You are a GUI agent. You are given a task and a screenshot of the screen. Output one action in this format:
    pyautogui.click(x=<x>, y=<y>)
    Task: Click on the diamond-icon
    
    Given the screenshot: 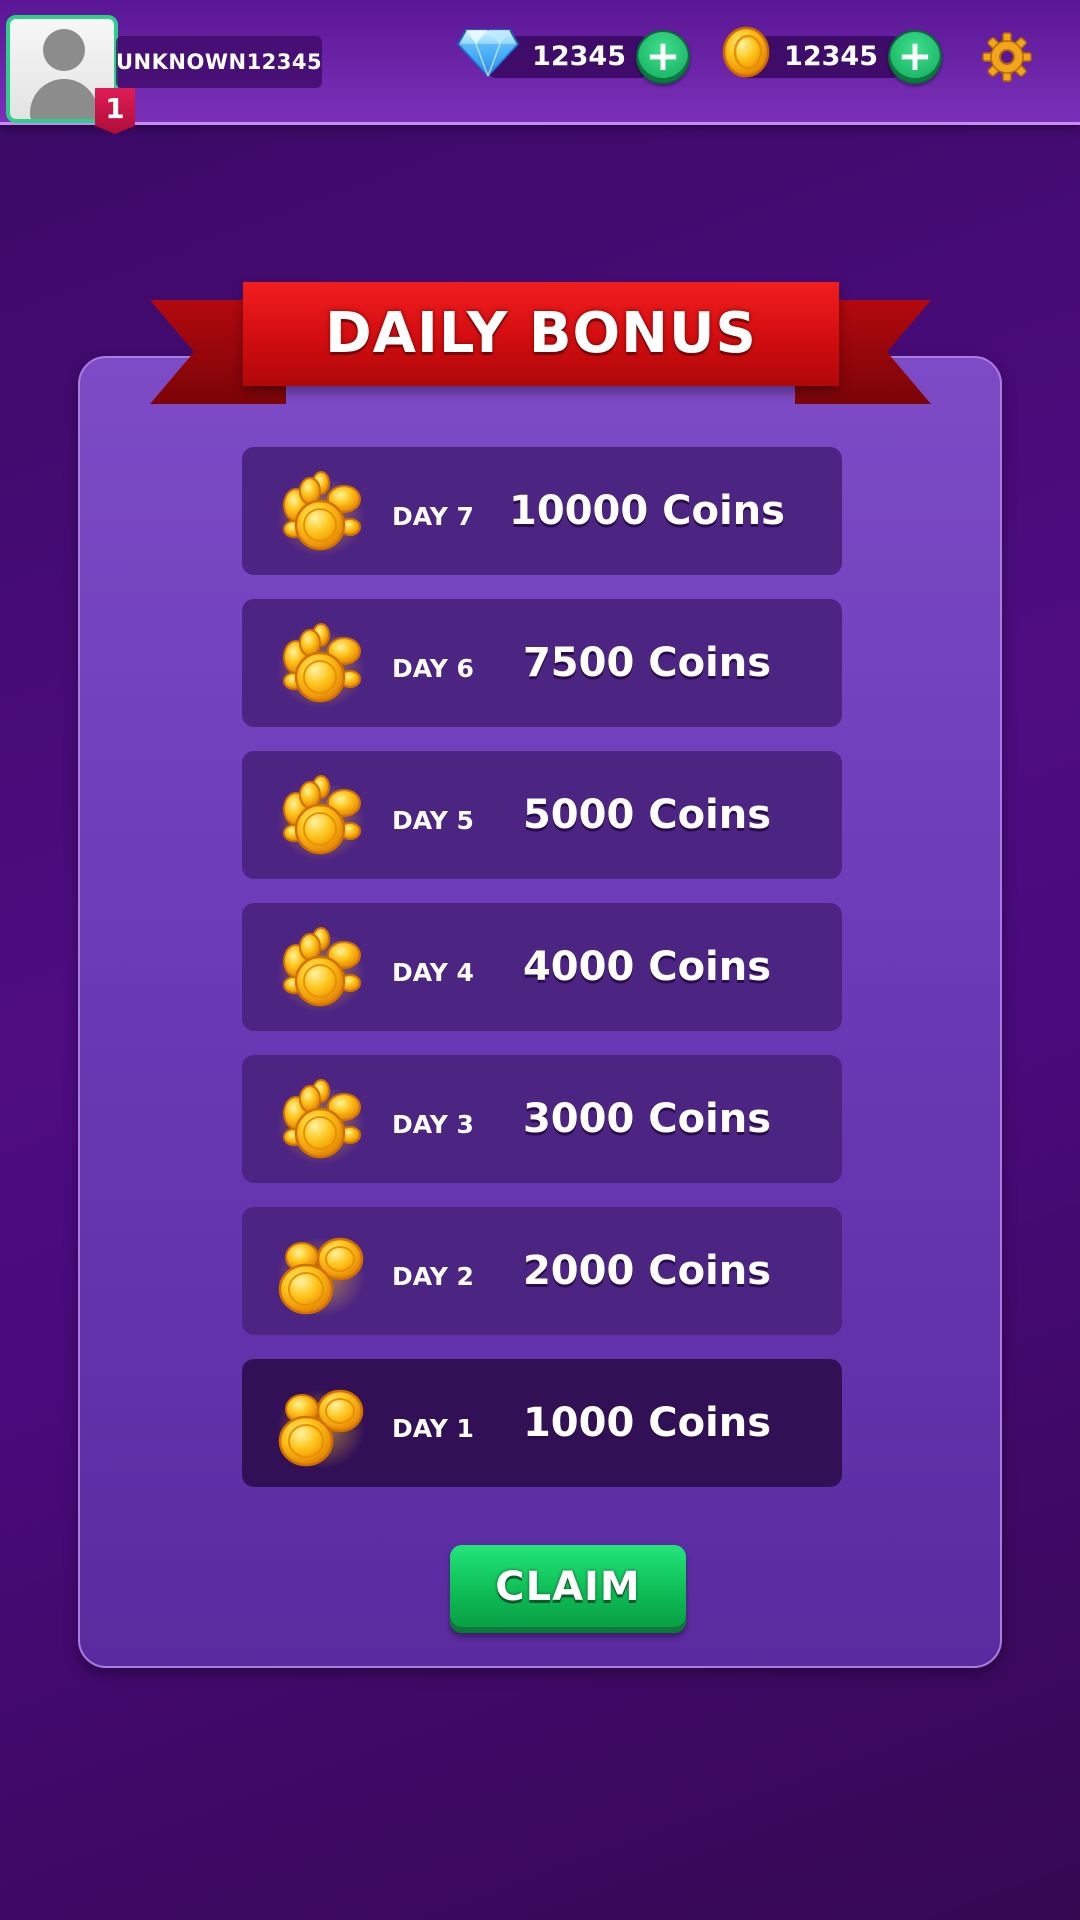 What is the action you would take?
    pyautogui.click(x=488, y=53)
    